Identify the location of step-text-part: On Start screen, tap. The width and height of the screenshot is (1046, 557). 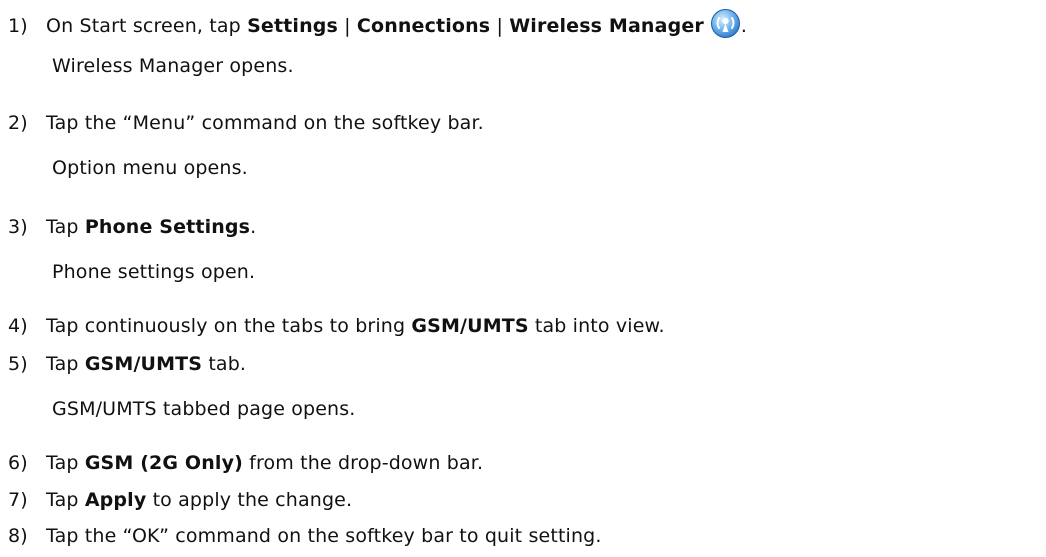
(147, 26).